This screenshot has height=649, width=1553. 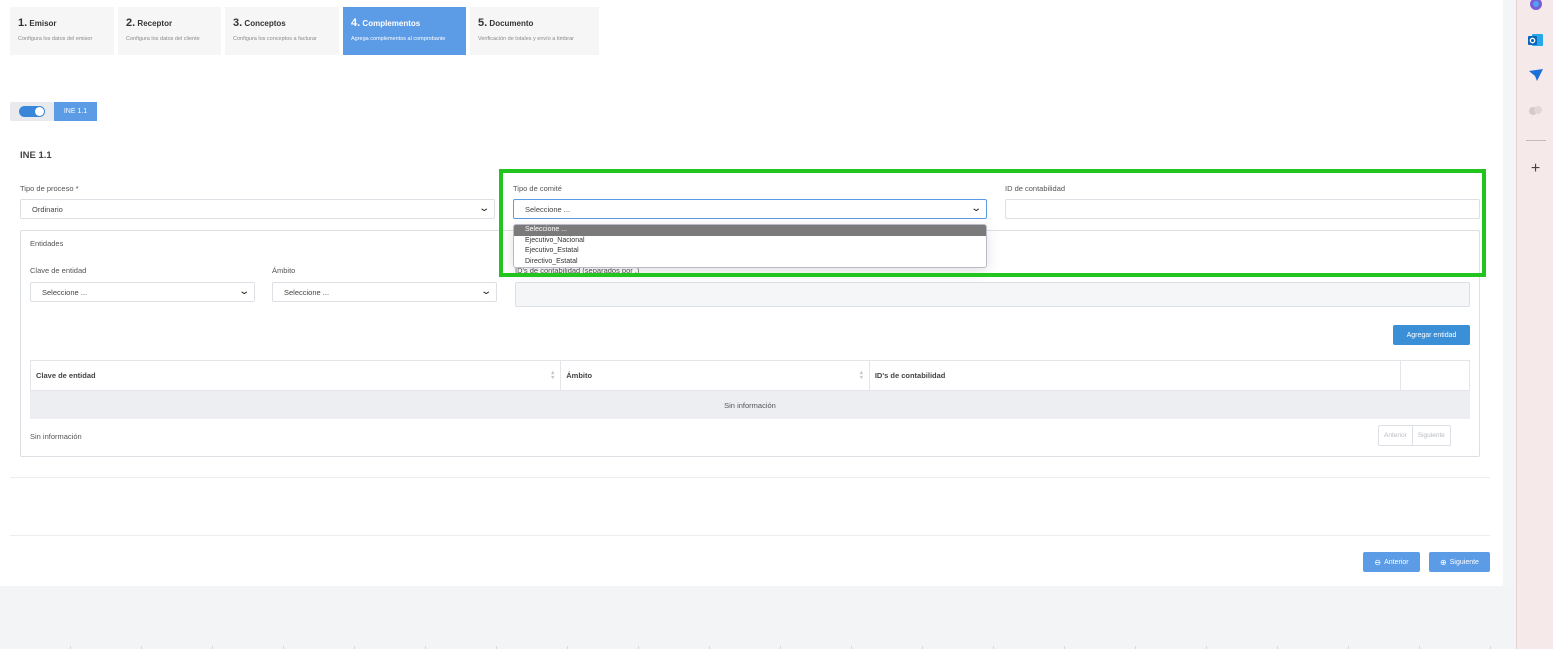 What do you see at coordinates (1378, 562) in the screenshot?
I see `arrow-left-circle-icon: ⊖` at bounding box center [1378, 562].